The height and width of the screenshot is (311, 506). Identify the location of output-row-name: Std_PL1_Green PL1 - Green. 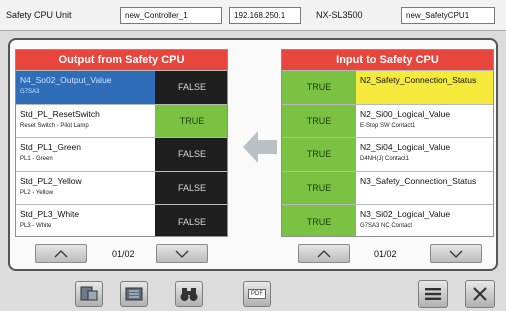
(50, 152).